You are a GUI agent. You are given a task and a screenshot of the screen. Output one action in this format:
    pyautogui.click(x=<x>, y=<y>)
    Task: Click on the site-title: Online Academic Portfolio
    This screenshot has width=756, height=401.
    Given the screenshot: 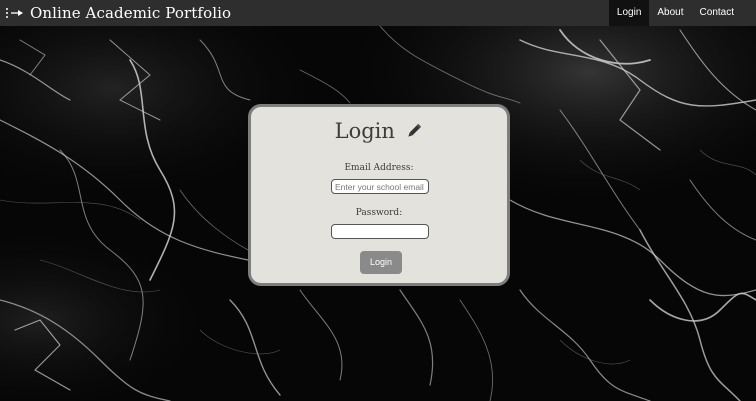 What is the action you would take?
    pyautogui.click(x=131, y=13)
    